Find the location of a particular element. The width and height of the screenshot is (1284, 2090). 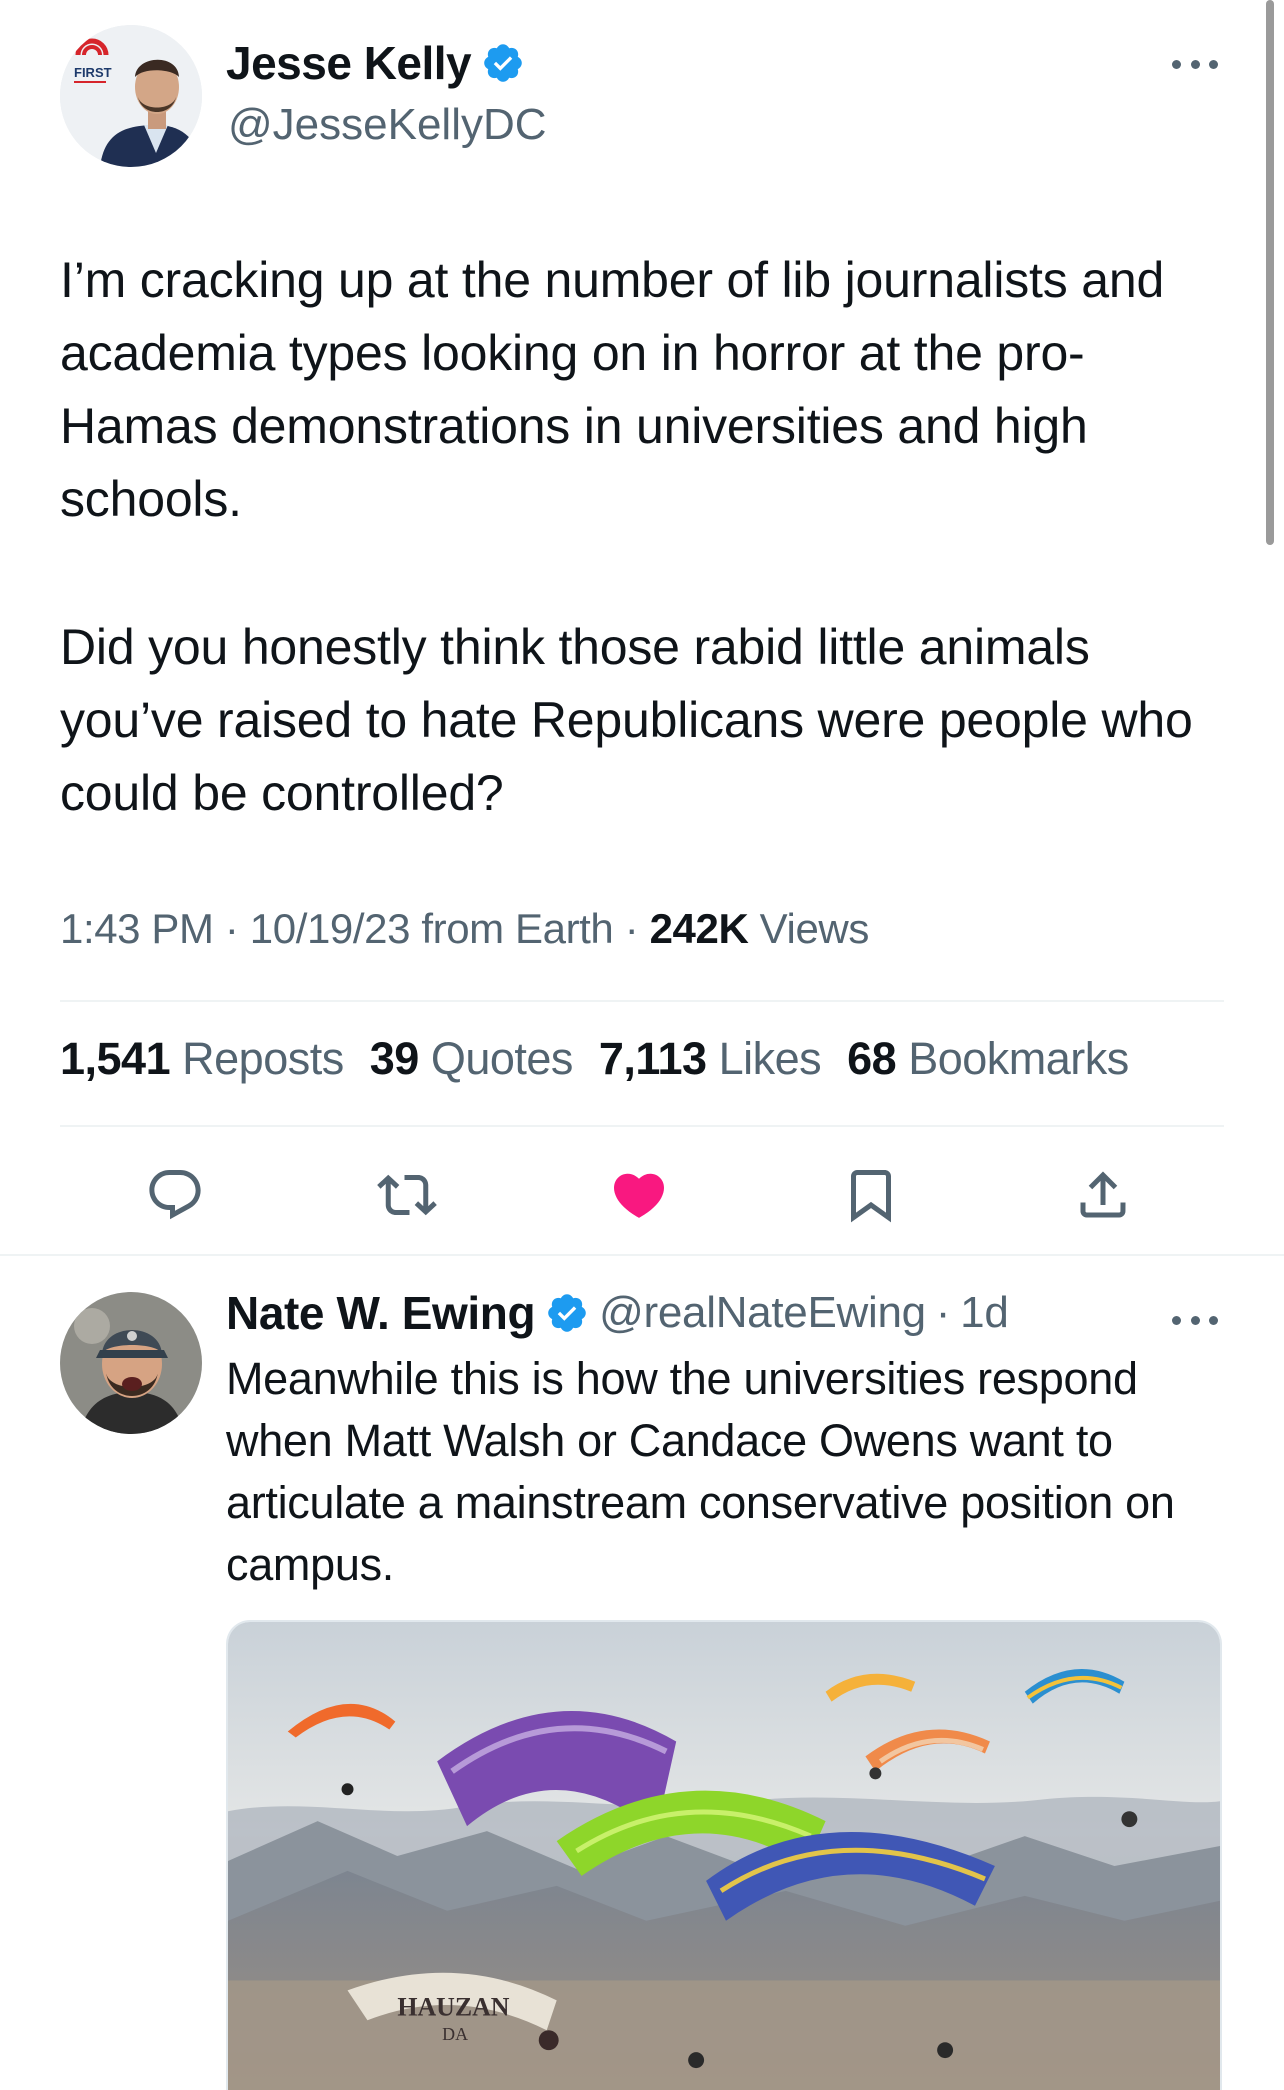

like-icon-filled is located at coordinates (639, 1195).